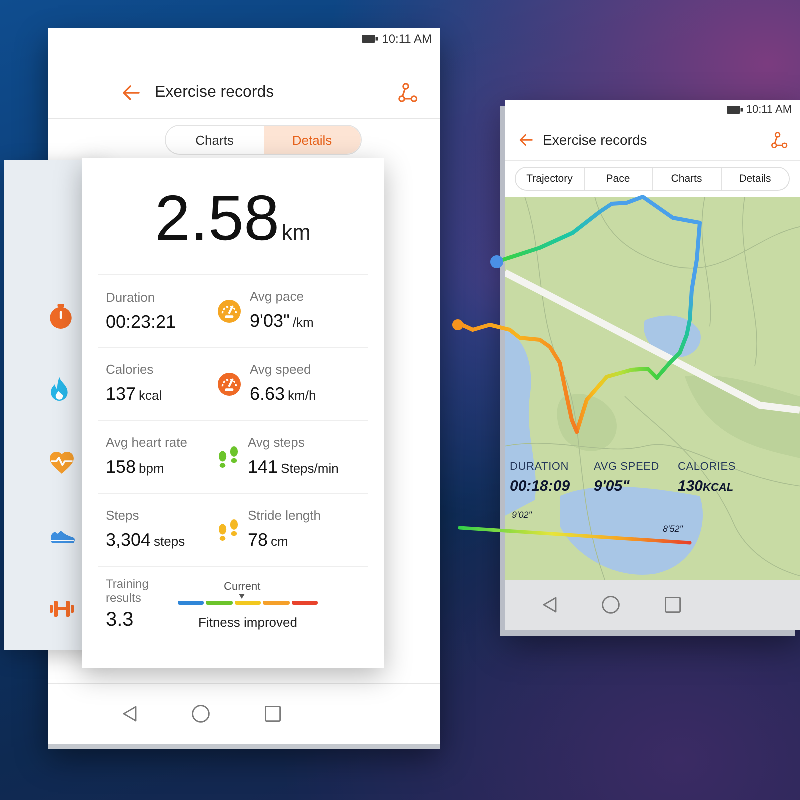  I want to click on overlay-stat-value: 130, so click(691, 486).